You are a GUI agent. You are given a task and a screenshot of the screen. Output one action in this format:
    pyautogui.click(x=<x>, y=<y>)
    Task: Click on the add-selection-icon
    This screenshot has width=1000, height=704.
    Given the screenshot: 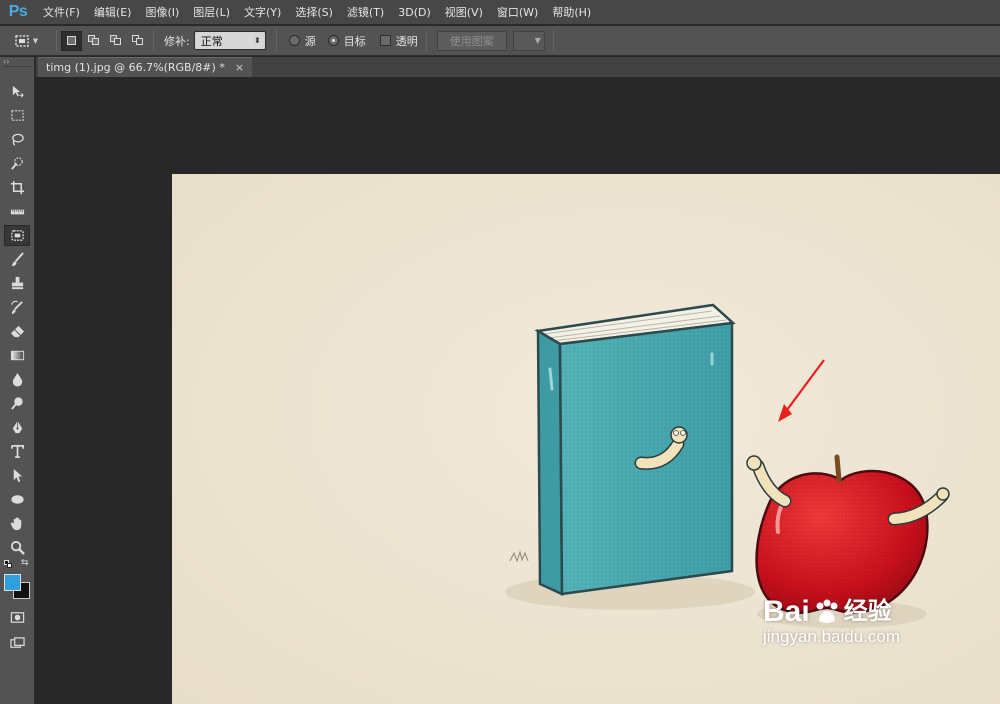 What is the action you would take?
    pyautogui.click(x=93, y=40)
    